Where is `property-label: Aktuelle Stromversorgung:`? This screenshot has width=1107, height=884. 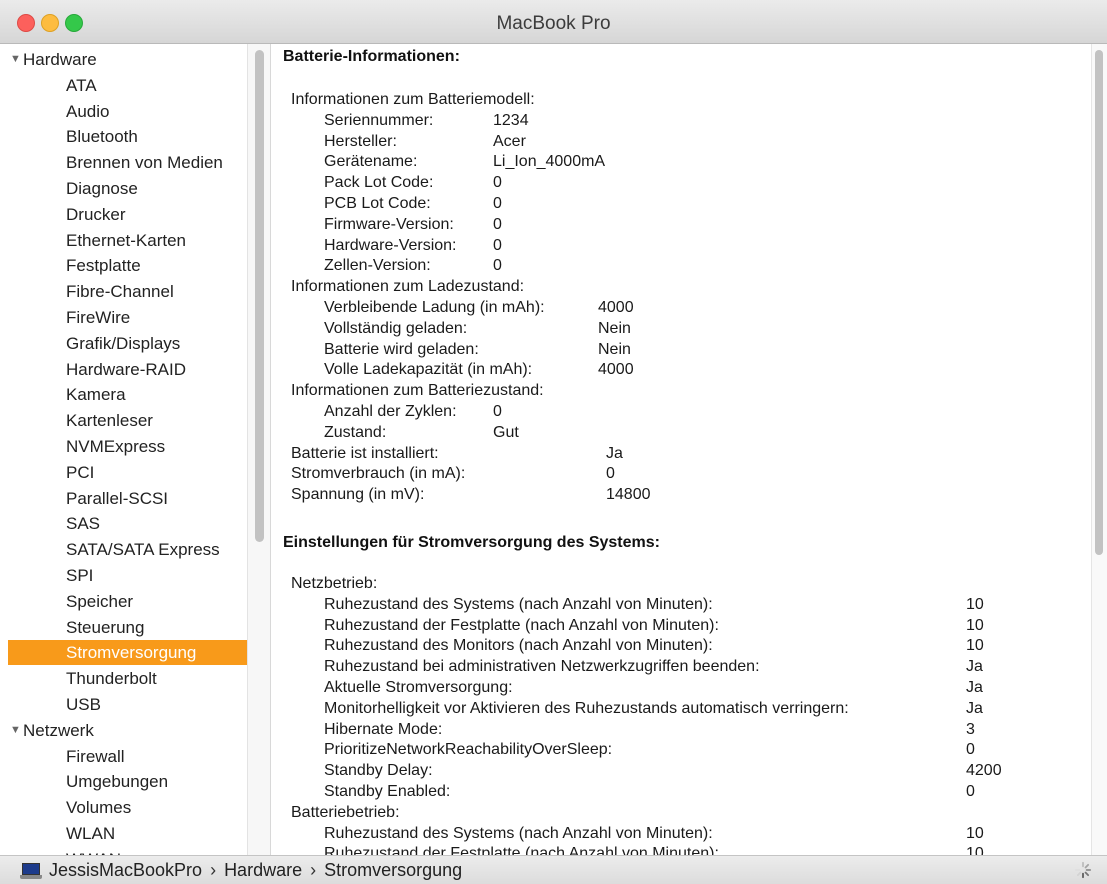
property-label: Aktuelle Stromversorgung: is located at coordinates (418, 687).